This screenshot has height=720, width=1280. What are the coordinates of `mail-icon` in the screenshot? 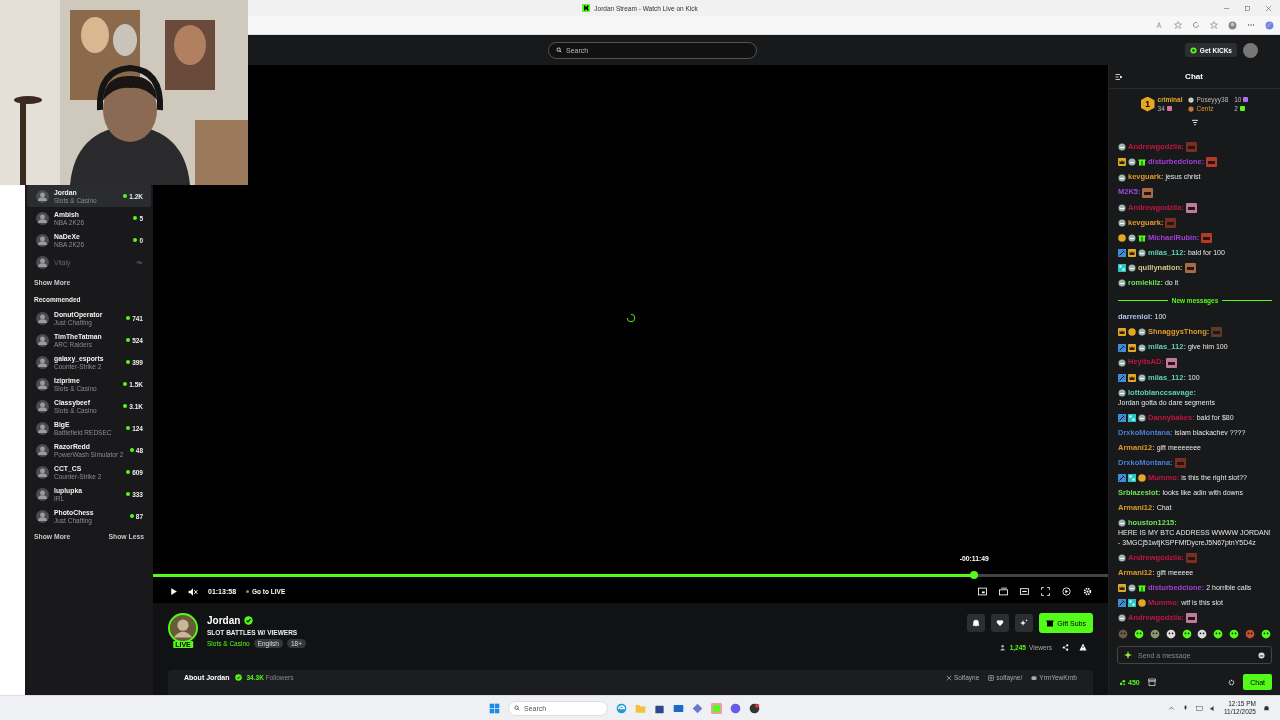 It's located at (678, 708).